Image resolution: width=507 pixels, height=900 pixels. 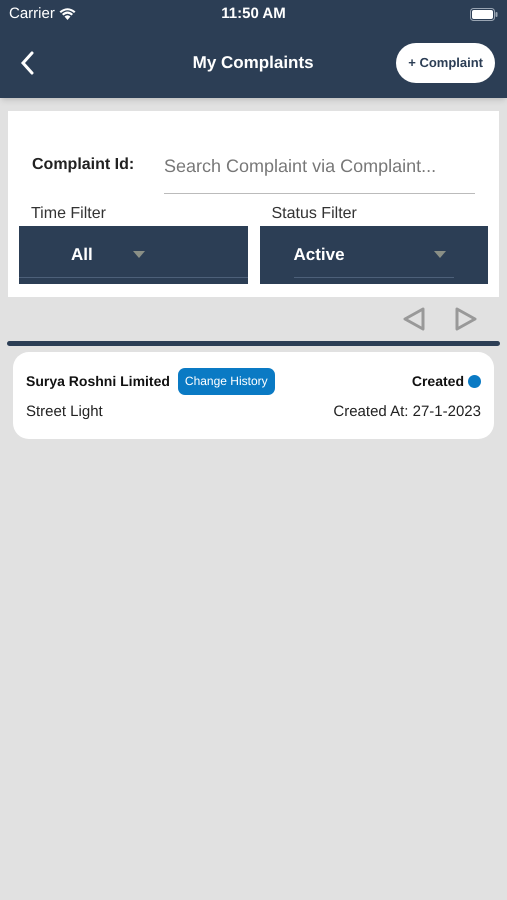 What do you see at coordinates (314, 214) in the screenshot?
I see `filter-label: Status Filter` at bounding box center [314, 214].